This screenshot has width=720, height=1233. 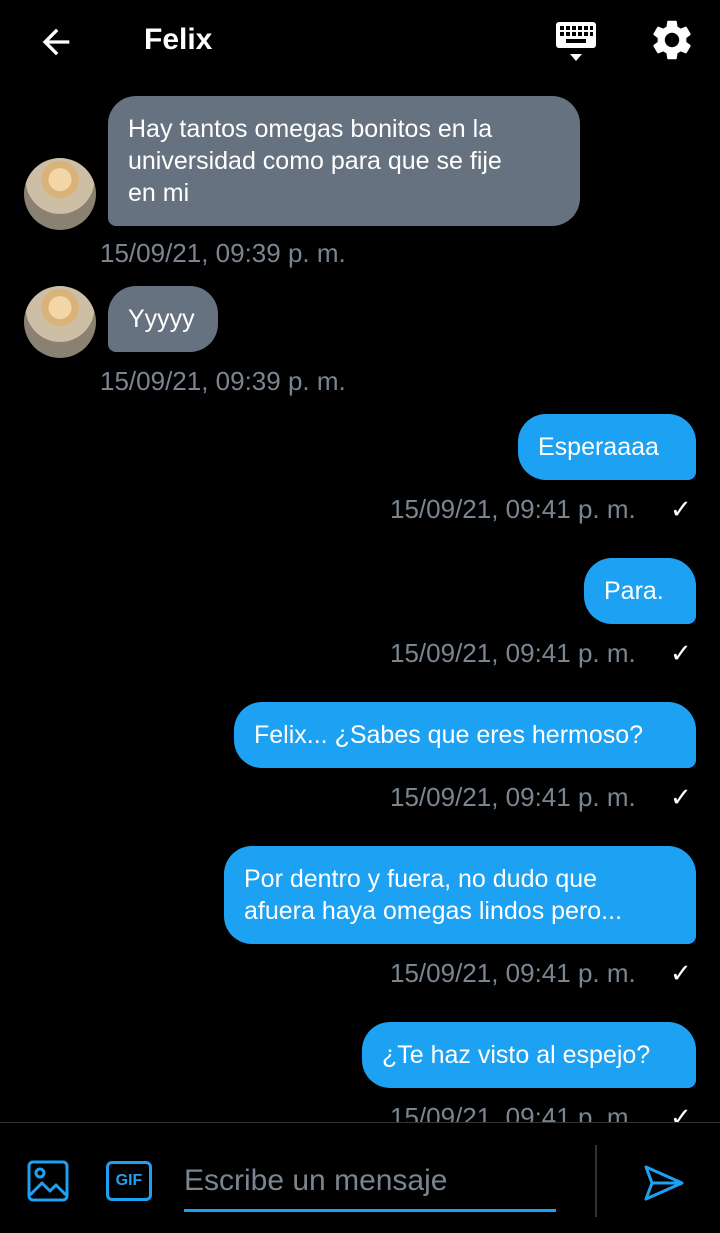 I want to click on image-icon, so click(x=48, y=1181).